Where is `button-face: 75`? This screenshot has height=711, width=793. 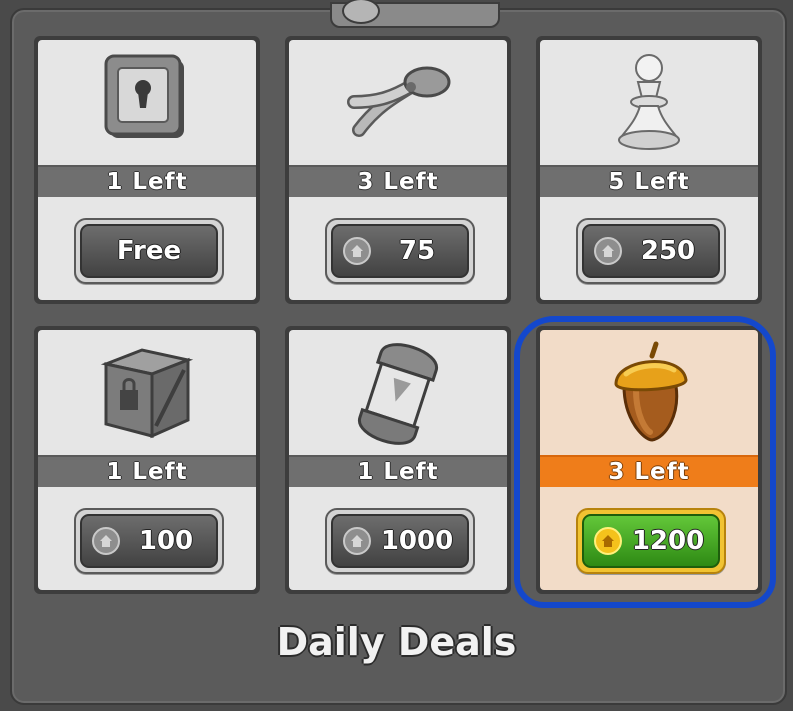
button-face: 75 is located at coordinates (400, 251).